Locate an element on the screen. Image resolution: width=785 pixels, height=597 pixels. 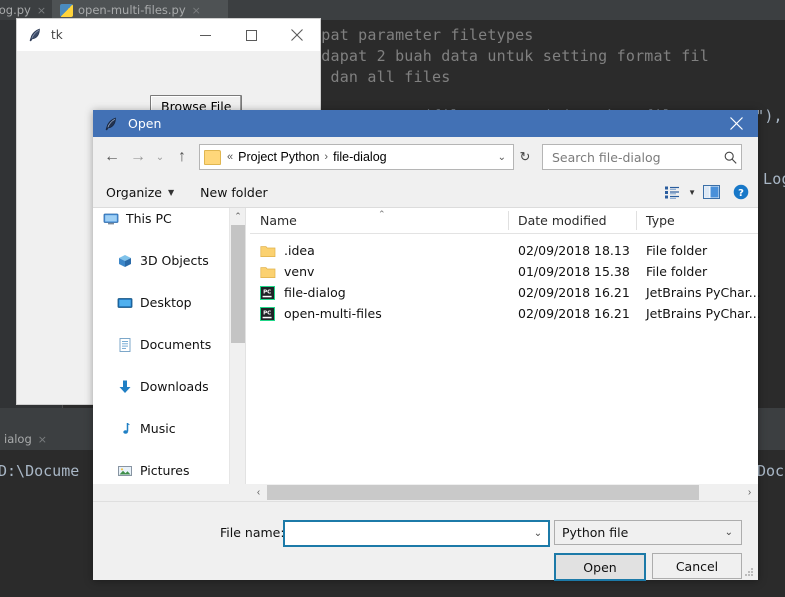
file-name-combobox: ⌄ is located at coordinates (416, 533).